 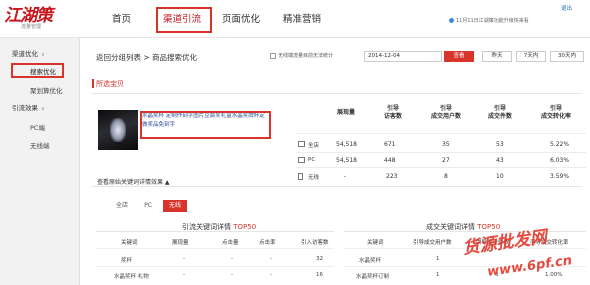 I want to click on logo-subtitle: 流量管理, so click(x=31, y=27).